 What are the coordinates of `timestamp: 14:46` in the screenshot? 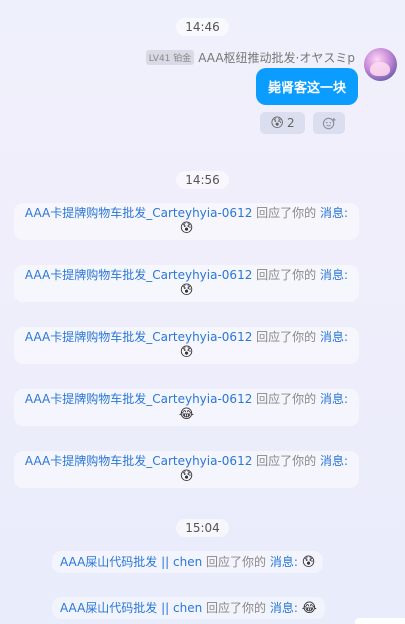 It's located at (202, 26).